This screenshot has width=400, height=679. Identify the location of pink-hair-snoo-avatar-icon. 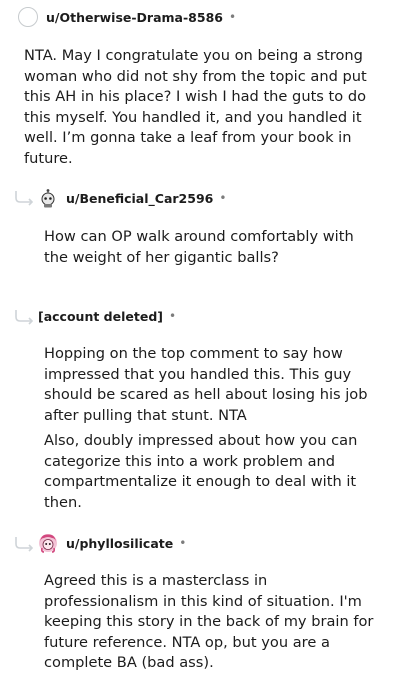
(48, 543).